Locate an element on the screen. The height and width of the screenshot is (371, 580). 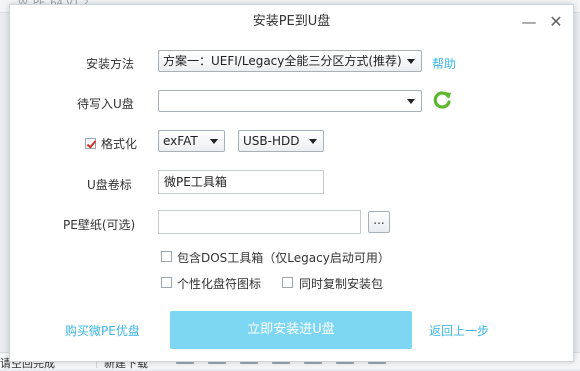
format-checkbox is located at coordinates (90, 143).